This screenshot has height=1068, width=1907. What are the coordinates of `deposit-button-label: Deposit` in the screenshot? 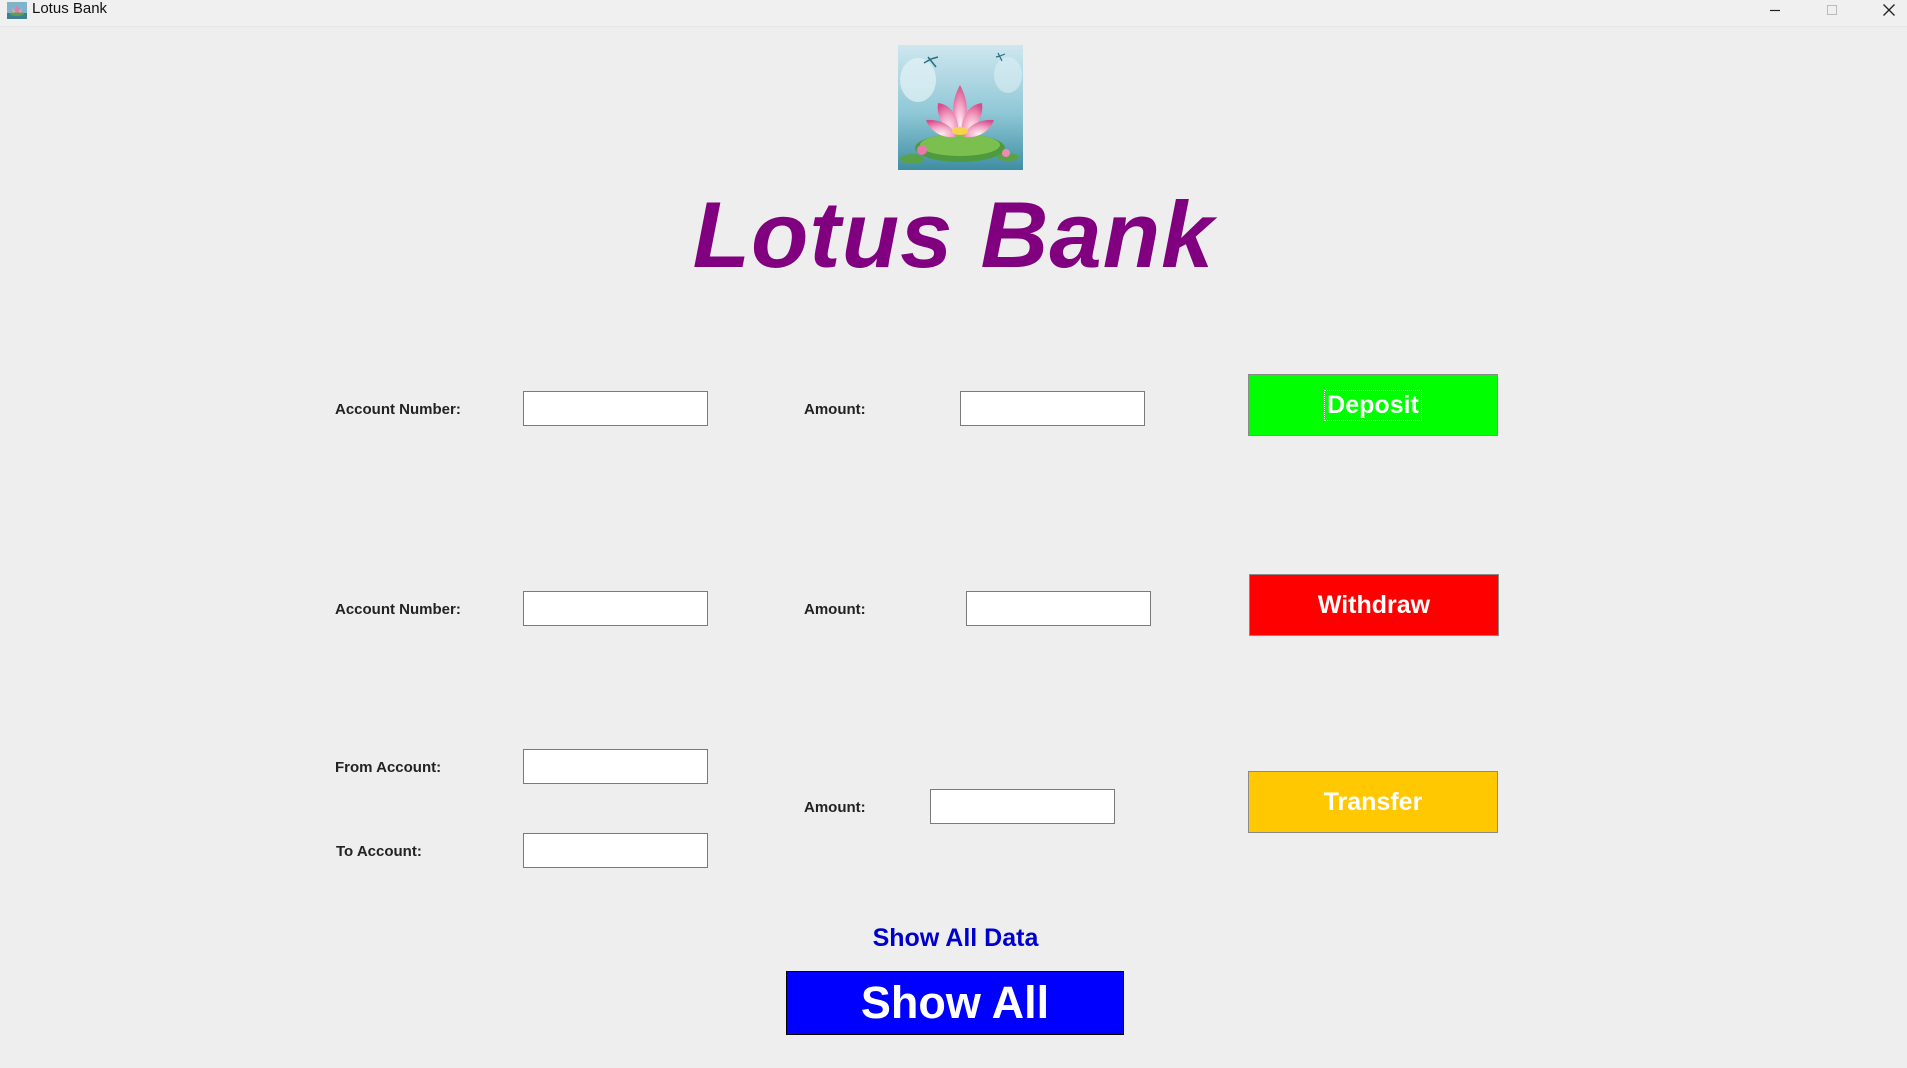 It's located at (1373, 405).